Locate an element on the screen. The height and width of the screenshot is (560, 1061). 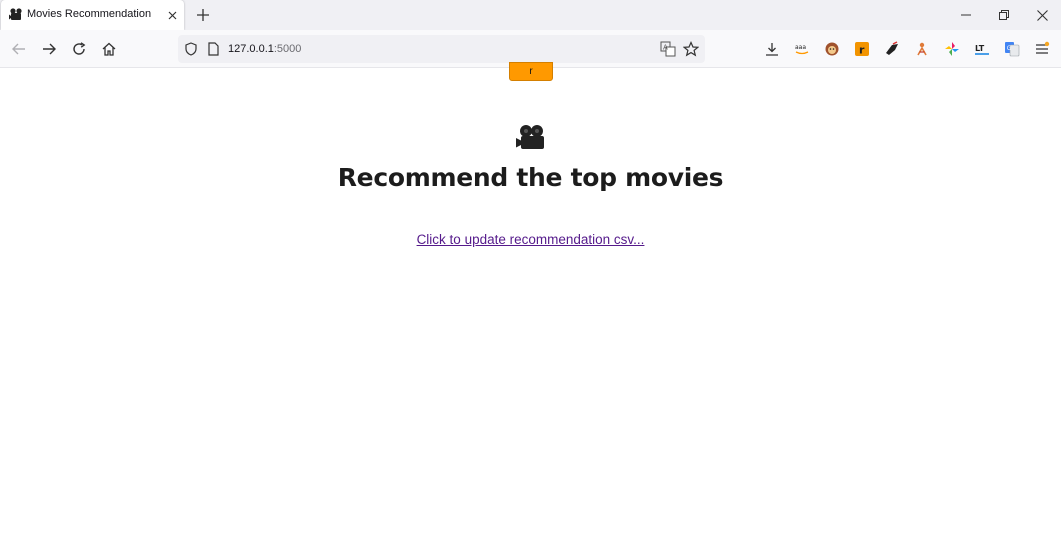
tab-title: Movies Recommendation is located at coordinates (89, 14).